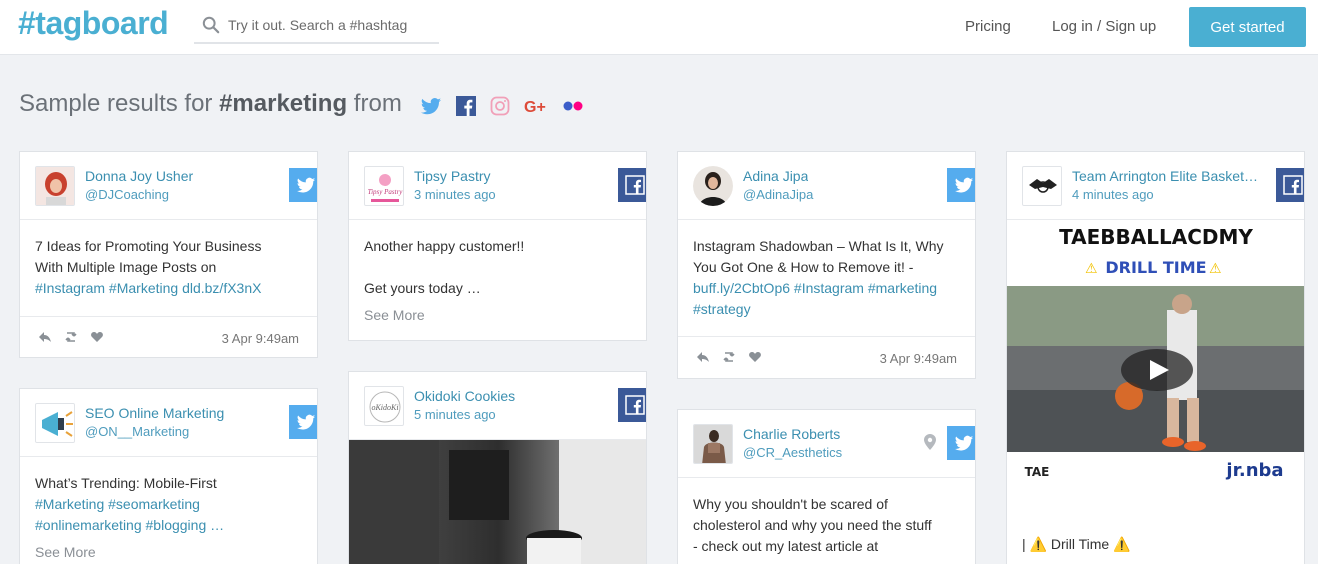 Image resolution: width=1318 pixels, height=564 pixels. Describe the element at coordinates (154, 413) in the screenshot. I see `author-name: SEO Online Marketing` at that location.